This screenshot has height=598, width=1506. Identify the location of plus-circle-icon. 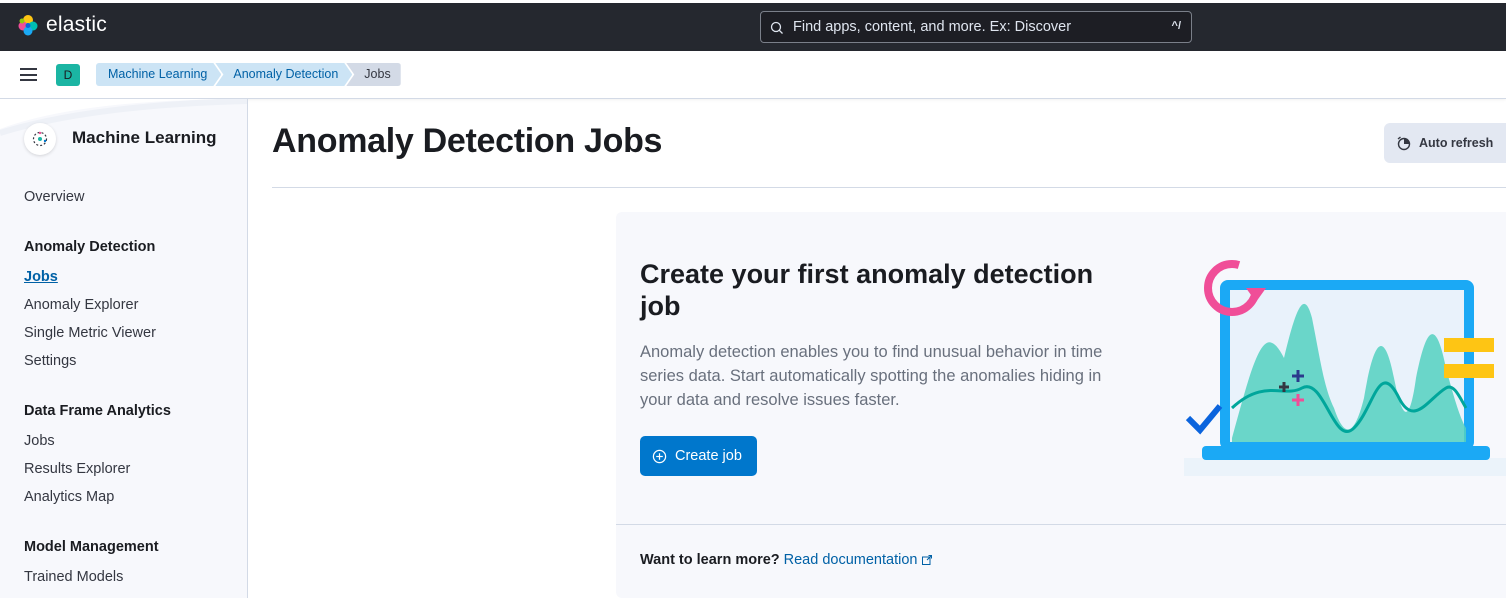
(659, 456).